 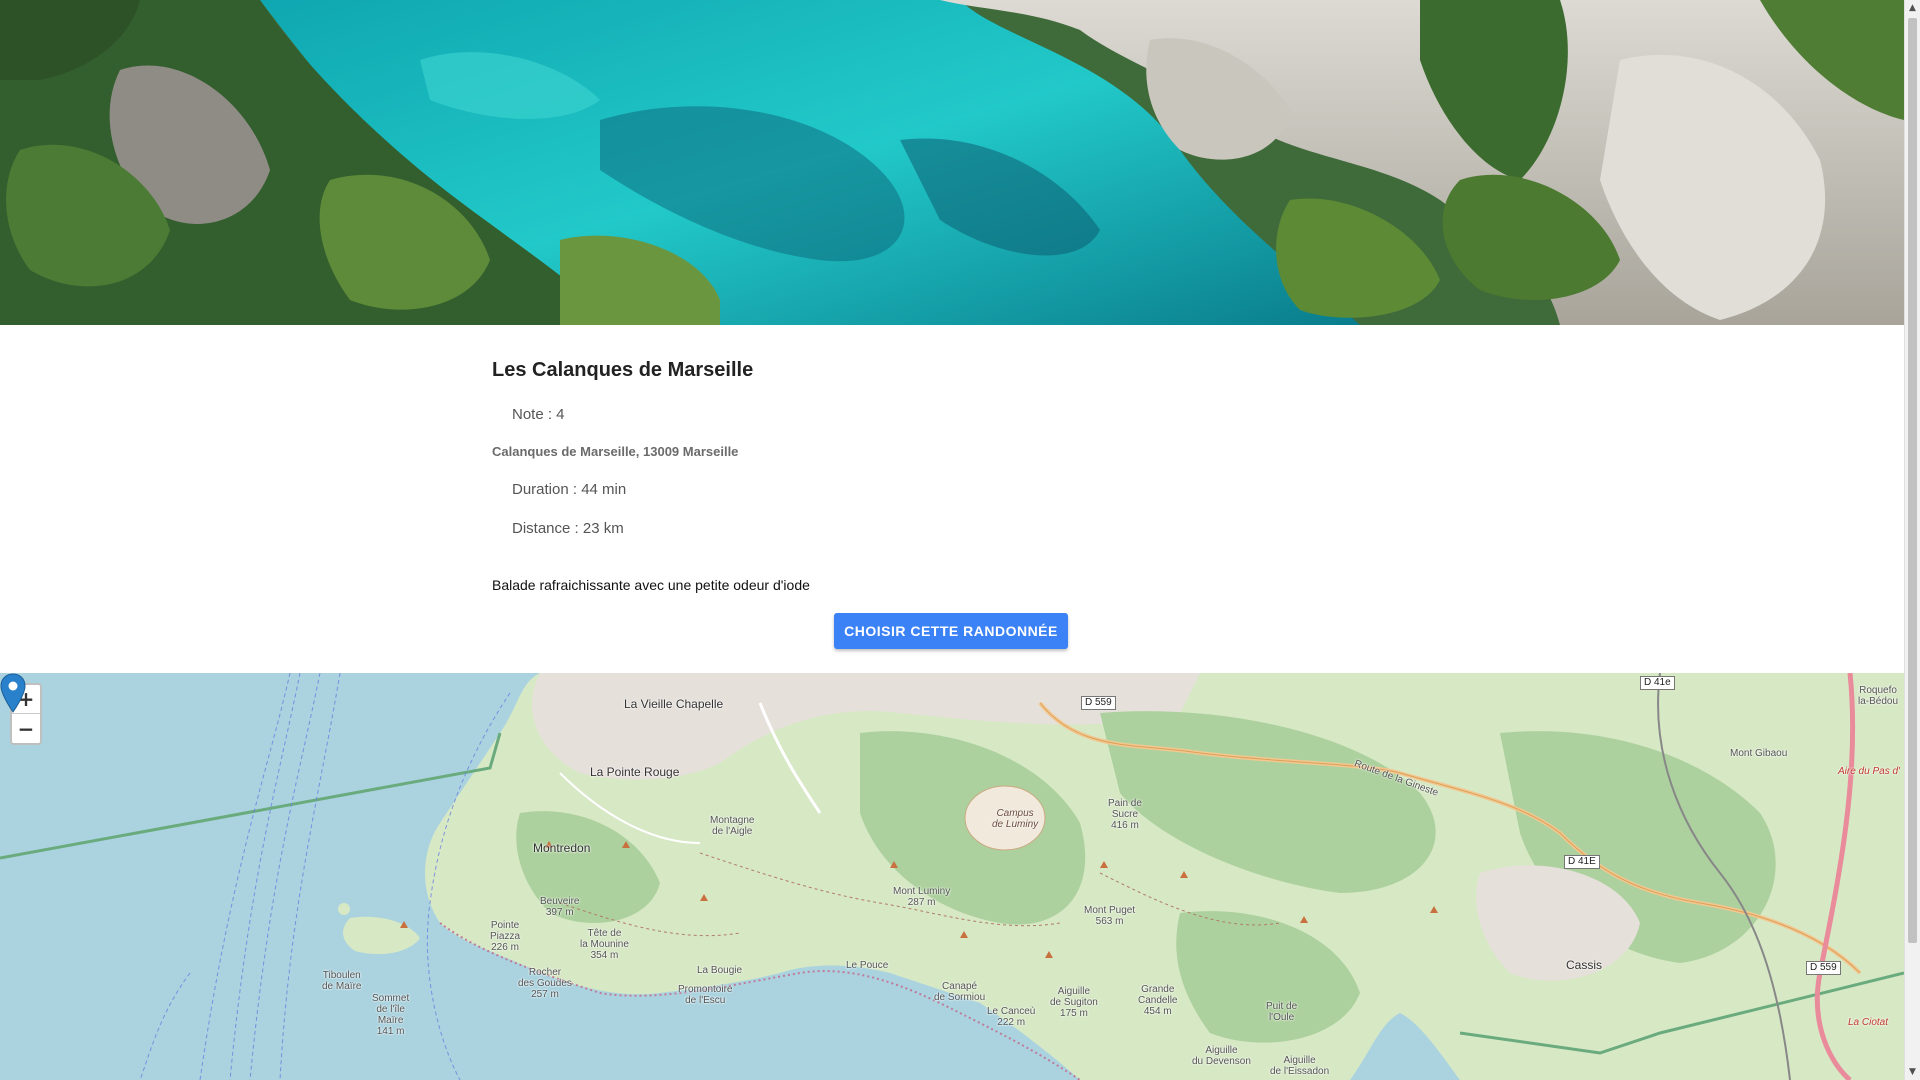 I want to click on map-label-grande-candelle: Grande Candelle 454 m, so click(x=1158, y=1000).